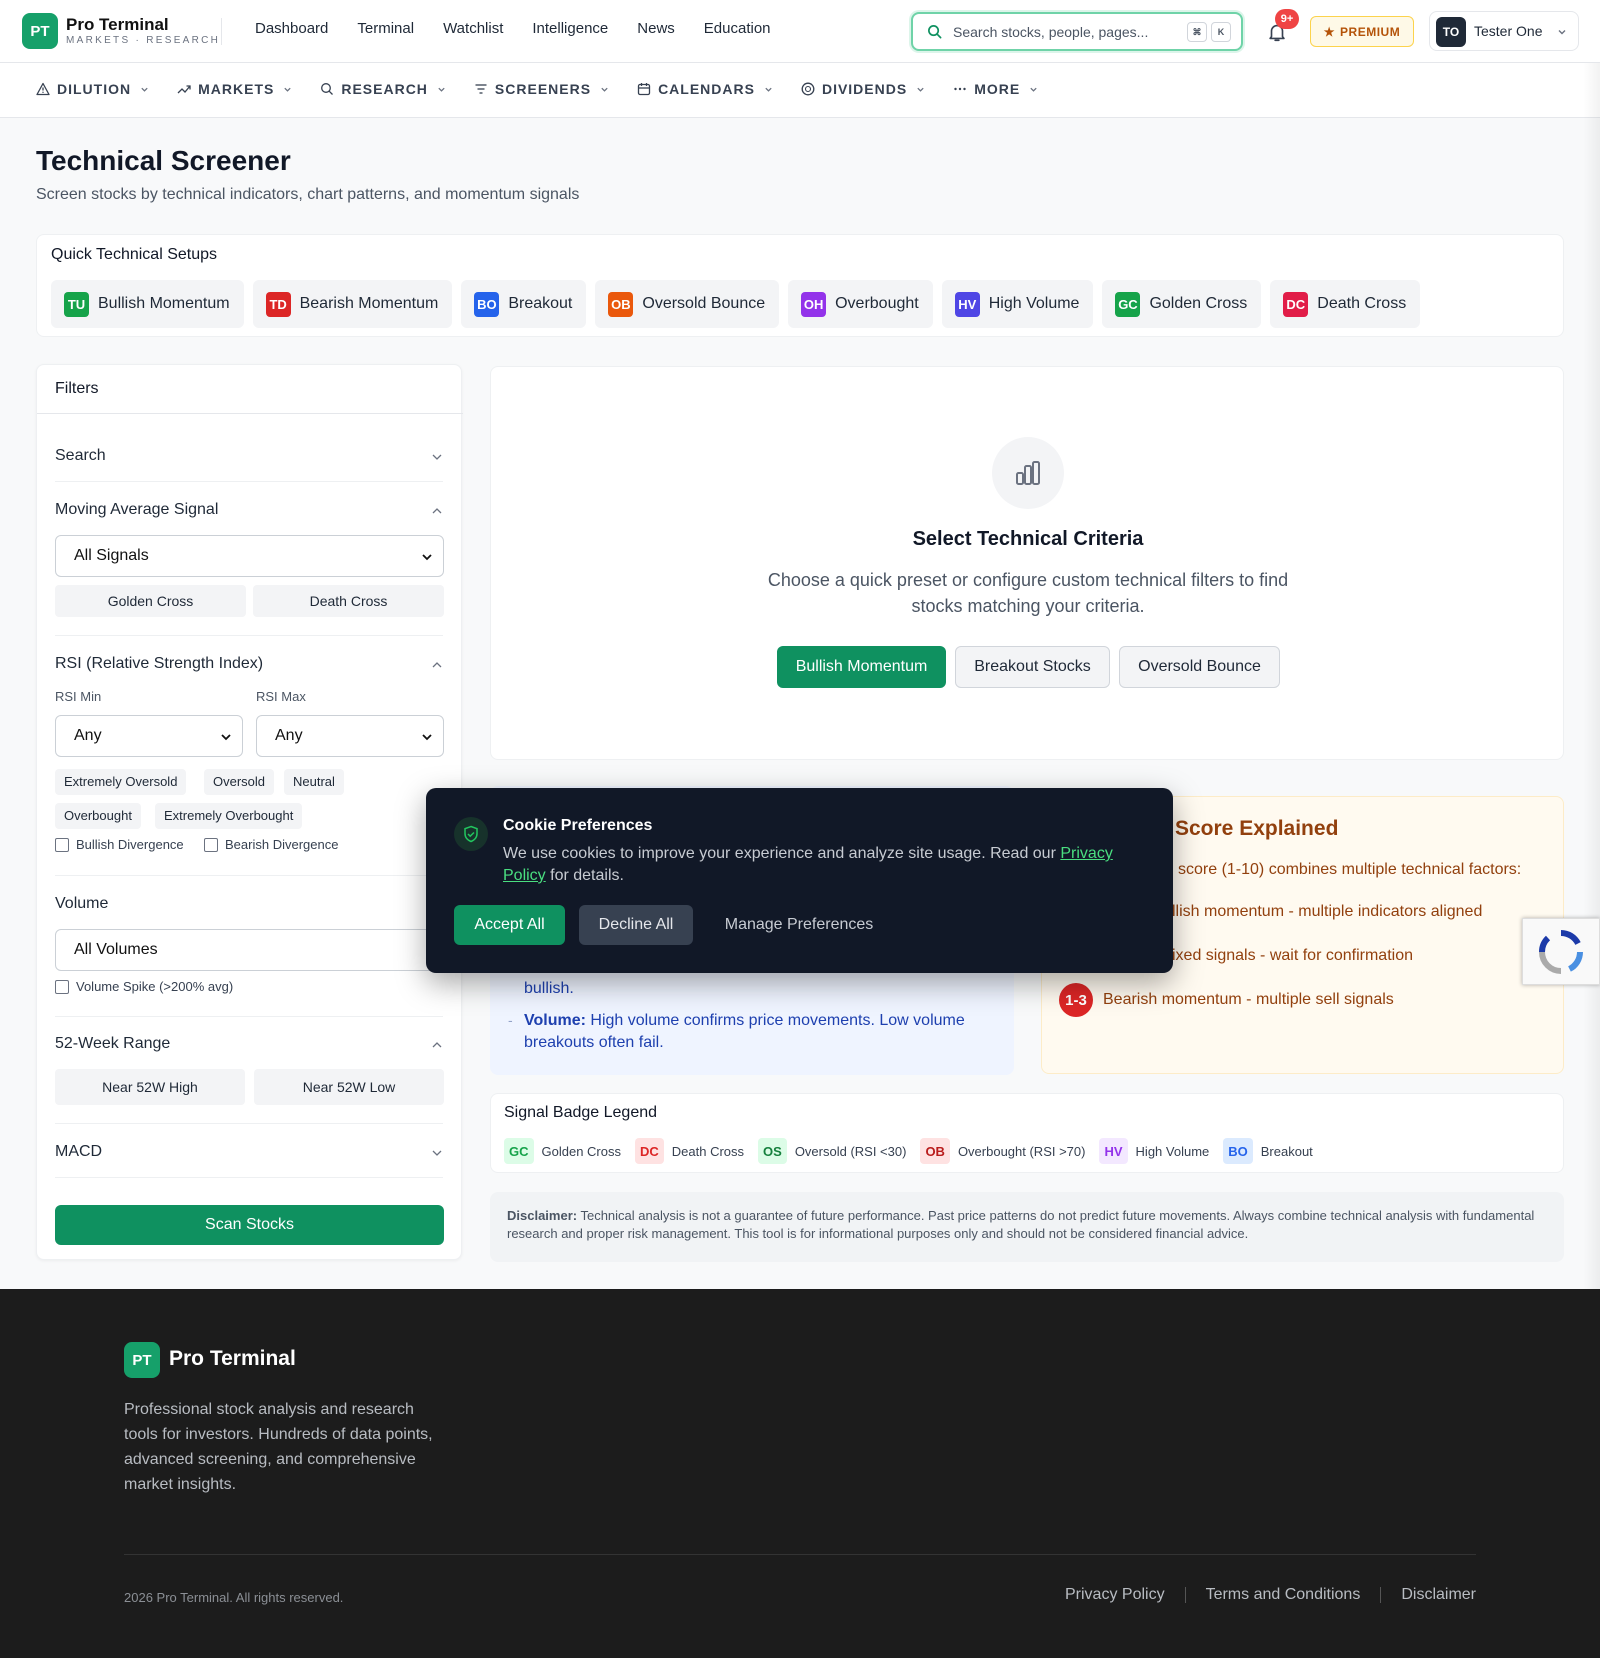 Image resolution: width=1600 pixels, height=1658 pixels. Describe the element at coordinates (121, 782) in the screenshot. I see `rsi-extremely-oversold-pill: Extremely Oversold` at that location.